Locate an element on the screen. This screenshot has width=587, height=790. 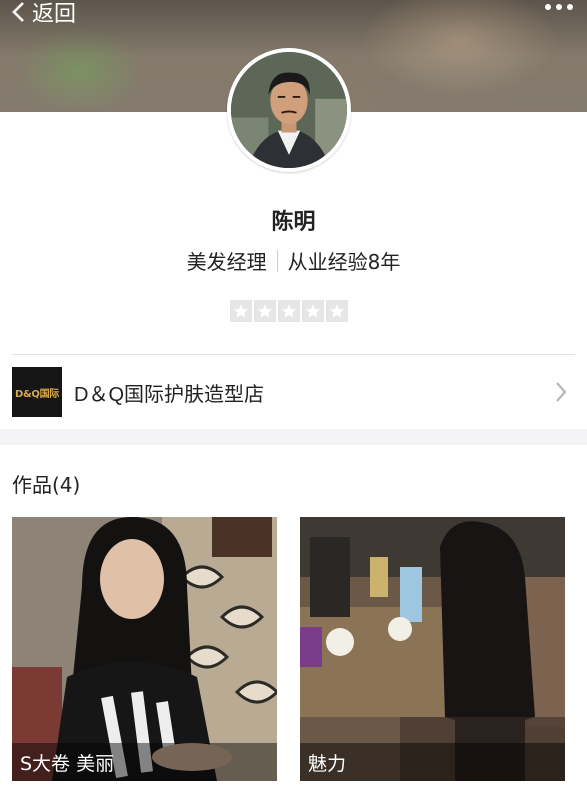
avatar is located at coordinates (289, 110).